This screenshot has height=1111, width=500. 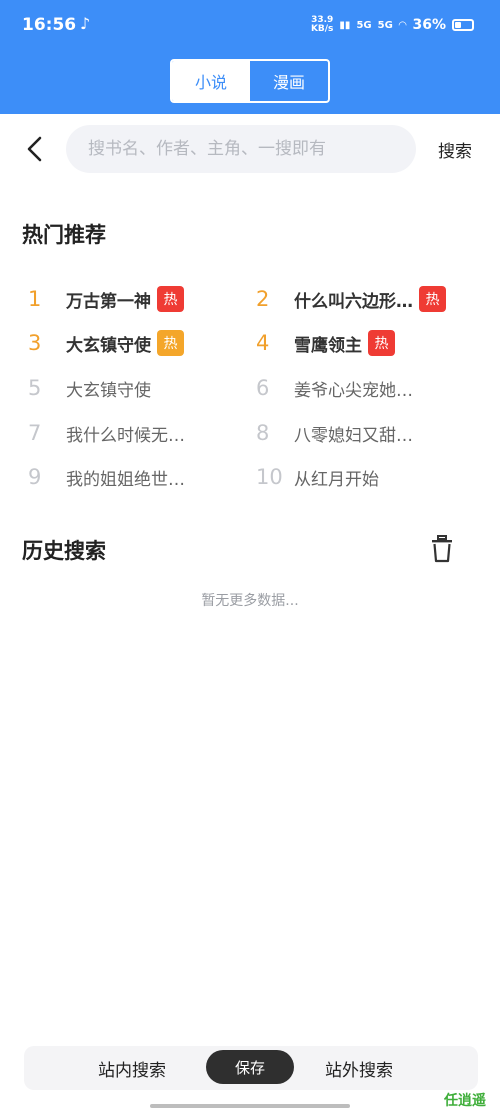 I want to click on search-input, so click(x=243, y=149).